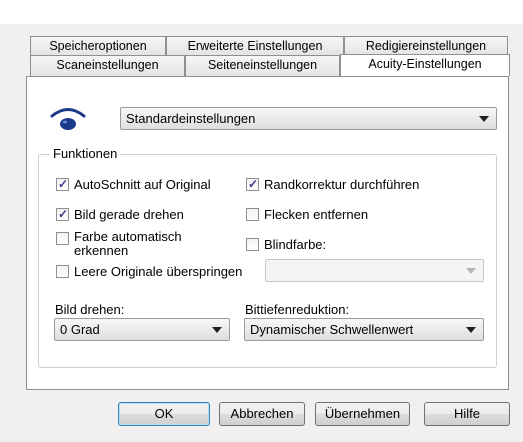 Image resolution: width=523 pixels, height=442 pixels. I want to click on edge-fix-checkbox: ✓, so click(252, 184).